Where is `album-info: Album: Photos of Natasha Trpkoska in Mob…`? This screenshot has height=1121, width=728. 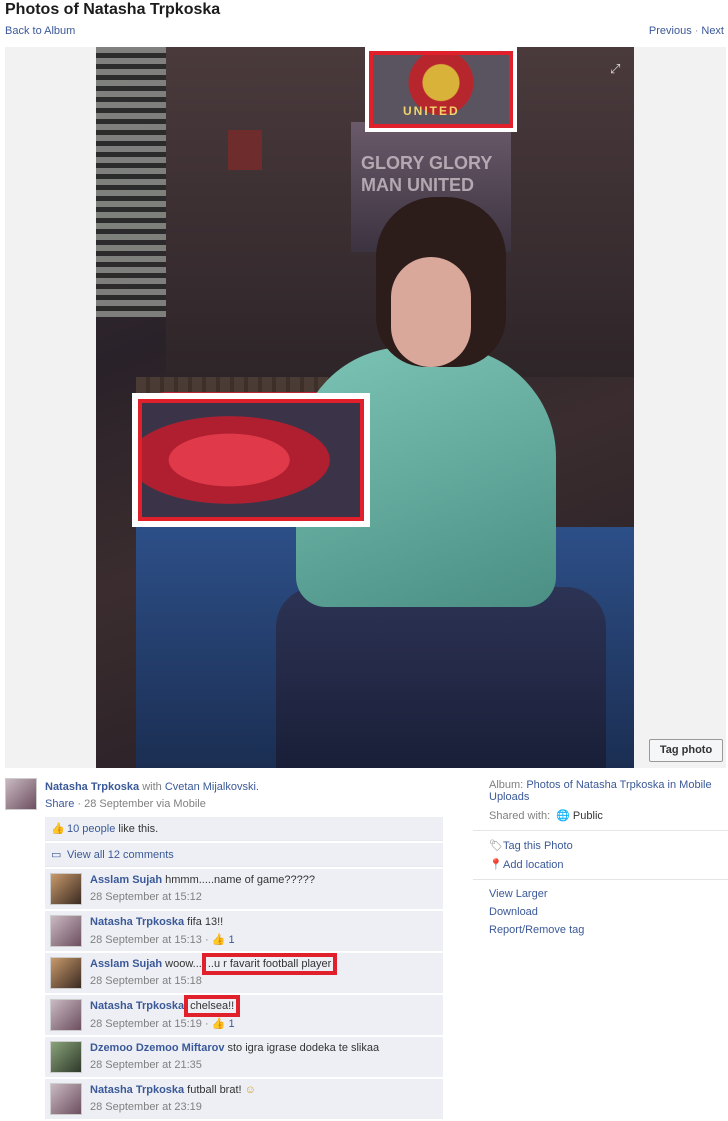
album-info: Album: Photos of Natasha Trpkoska in Mob… is located at coordinates (608, 791).